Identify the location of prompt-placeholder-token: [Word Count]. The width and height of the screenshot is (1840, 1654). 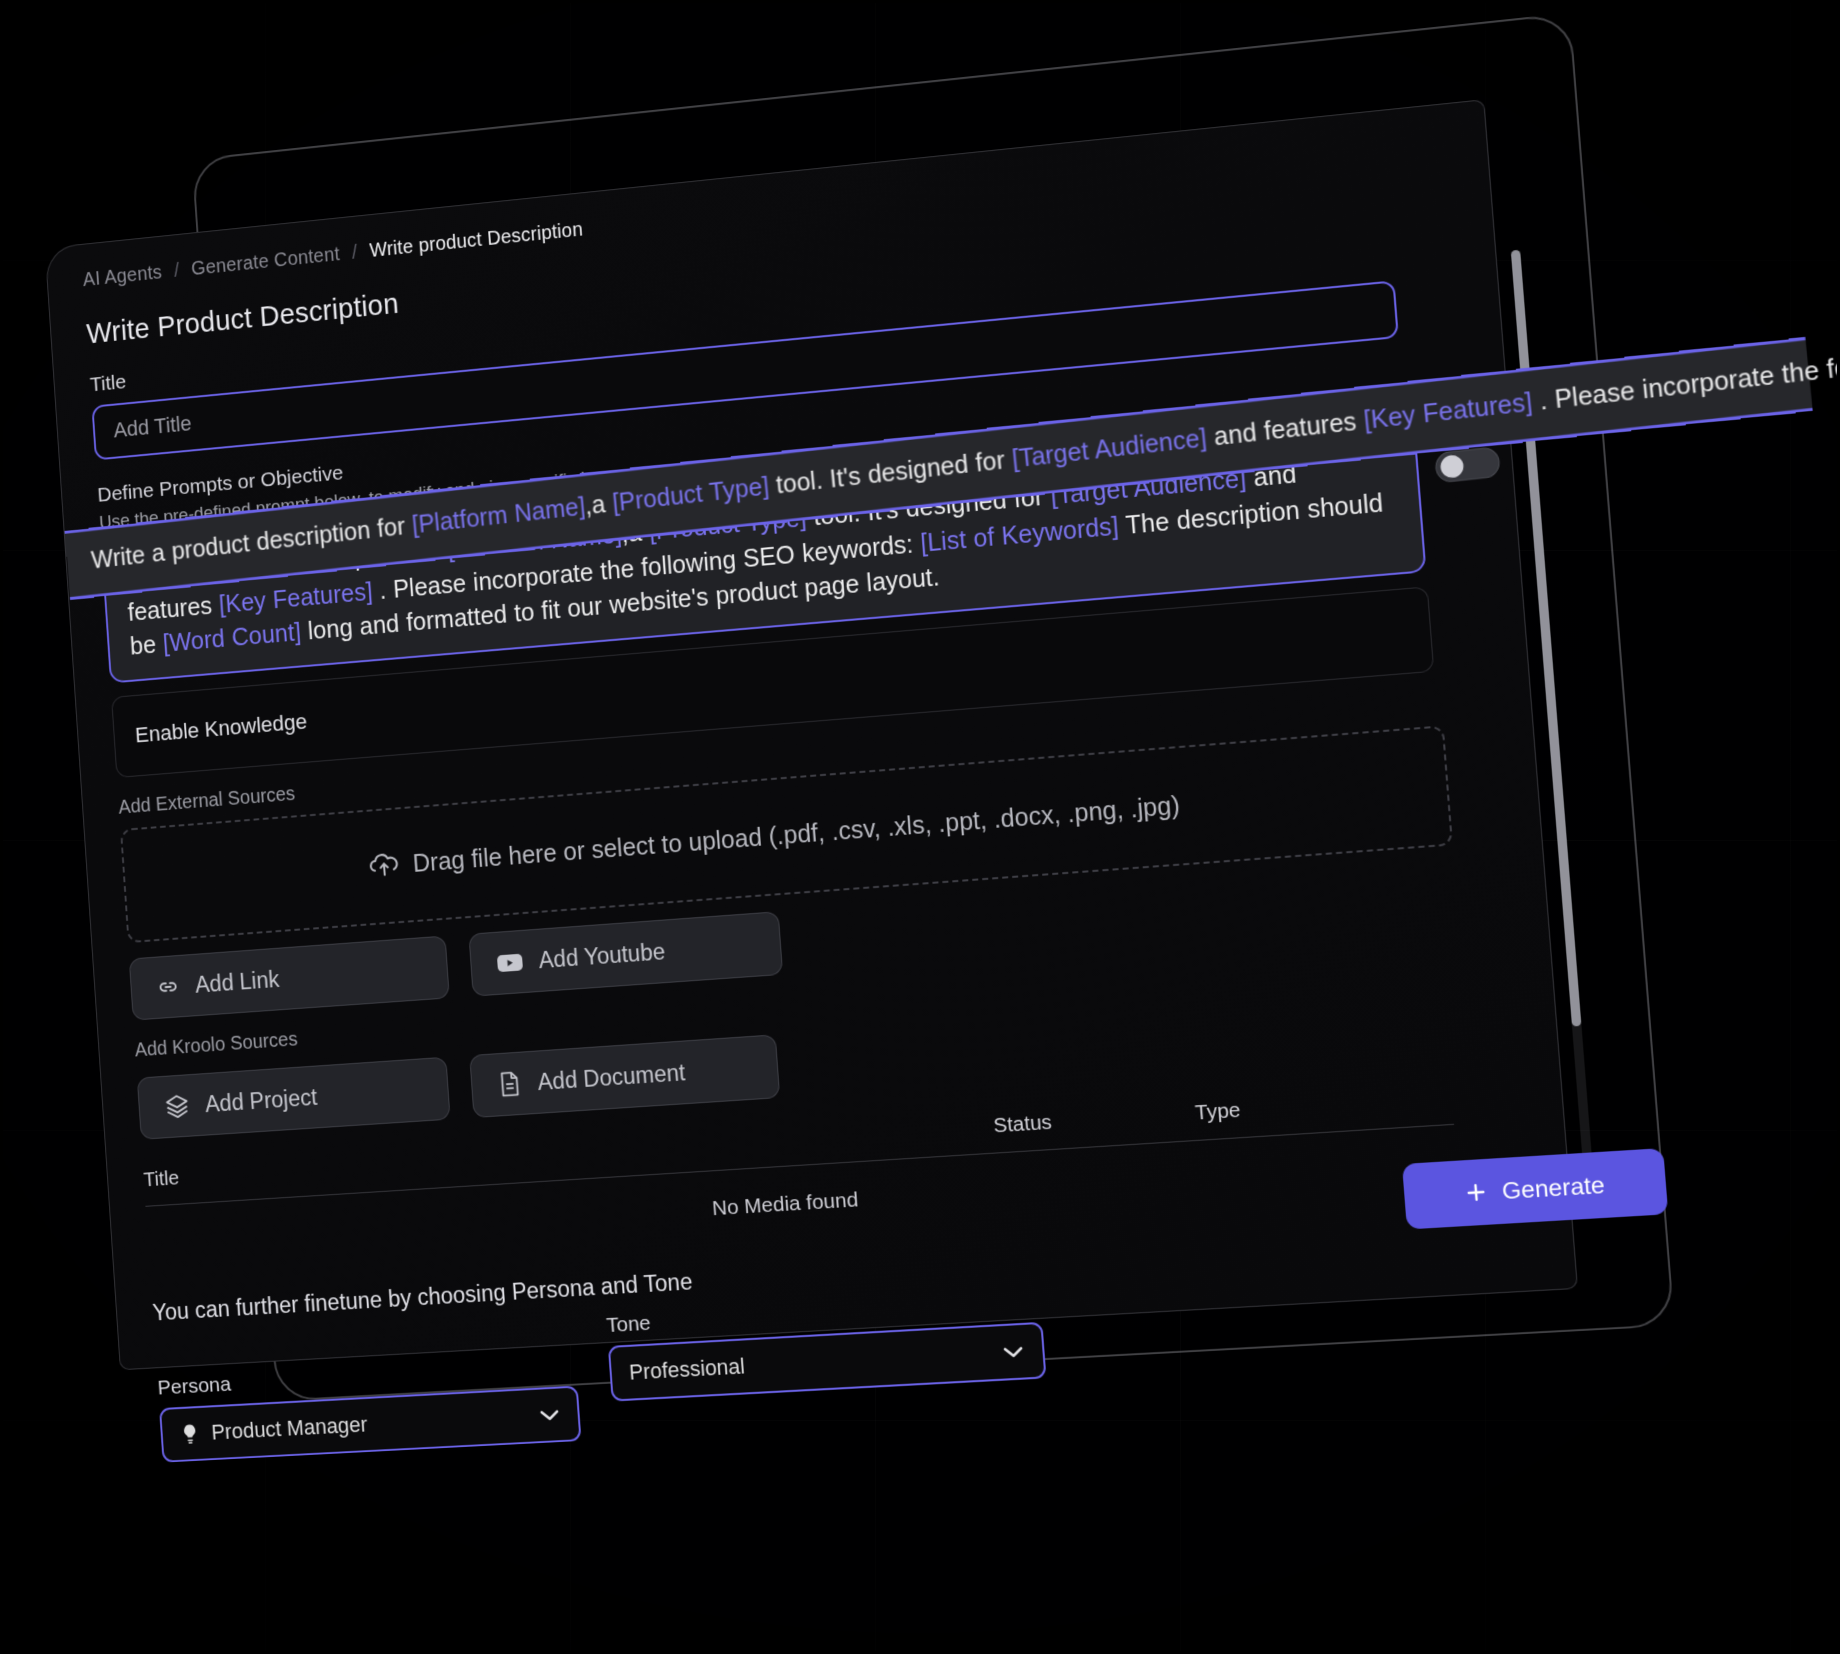
(231, 638).